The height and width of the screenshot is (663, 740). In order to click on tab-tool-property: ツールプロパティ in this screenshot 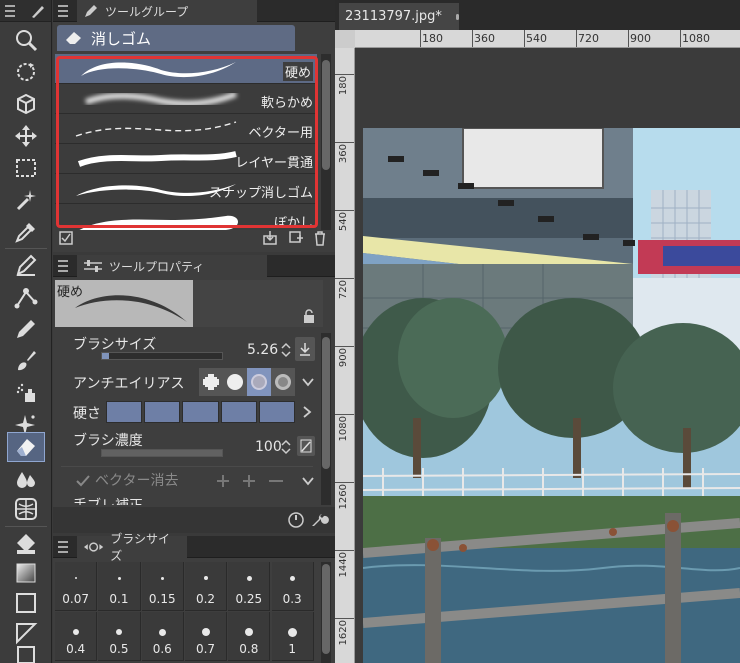, I will do `click(172, 266)`.